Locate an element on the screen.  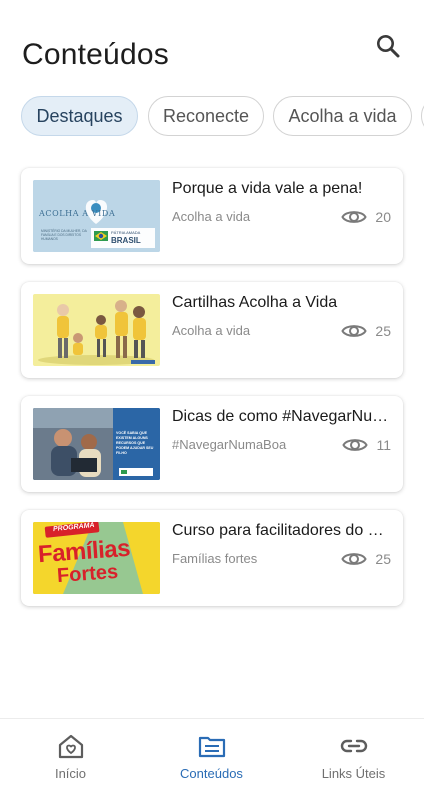
content-thumbnail is located at coordinates (96, 330).